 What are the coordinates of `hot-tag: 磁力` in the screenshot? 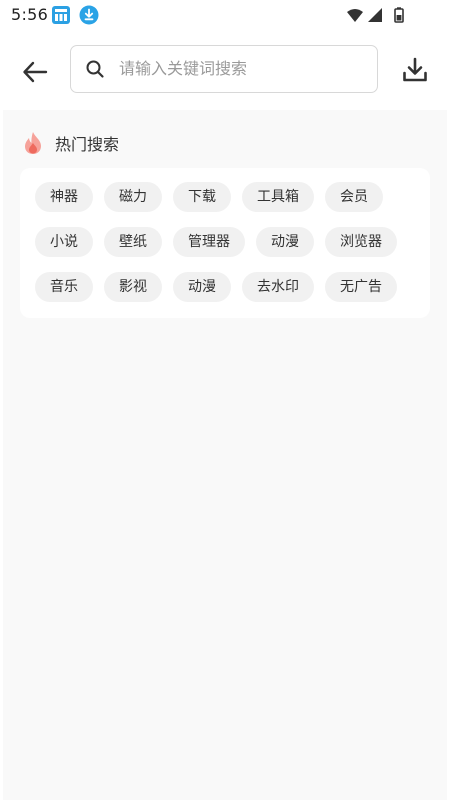 It's located at (133, 197).